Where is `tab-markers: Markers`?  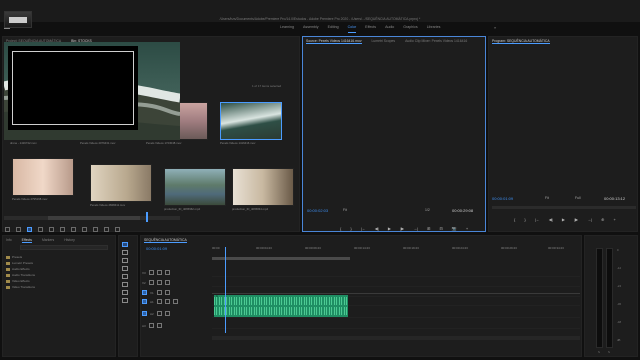 tab-markers: Markers is located at coordinates (48, 240).